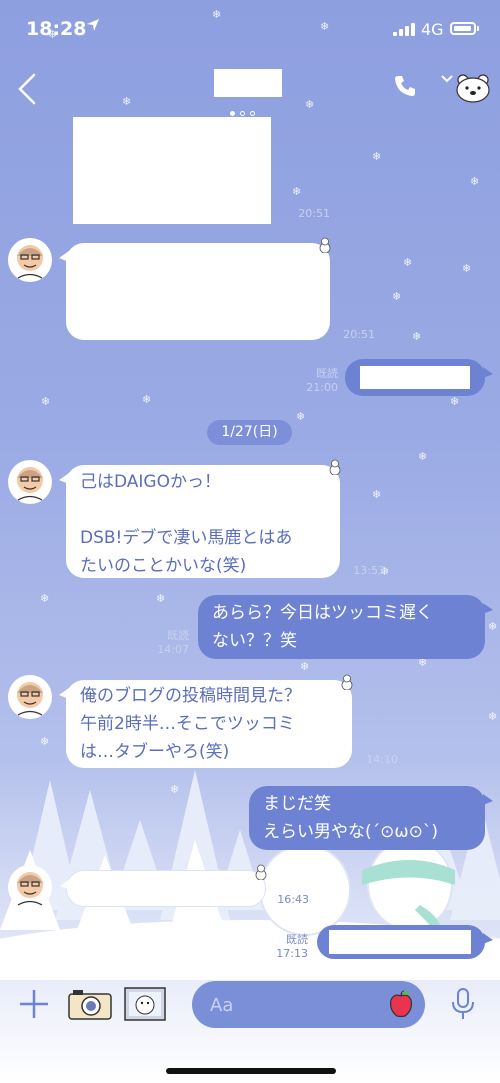 This screenshot has height=1083, width=500. I want to click on message-bubble: 己はDAIGOかっ！ DSB!デブで凄い馬鹿とはあ たいのことかいな(笑), so click(199, 521).